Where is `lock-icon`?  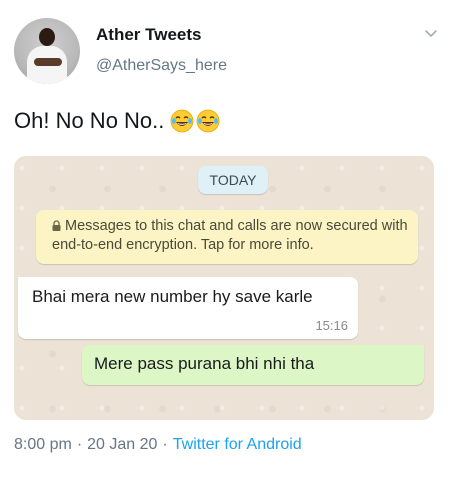
lock-icon is located at coordinates (56, 225).